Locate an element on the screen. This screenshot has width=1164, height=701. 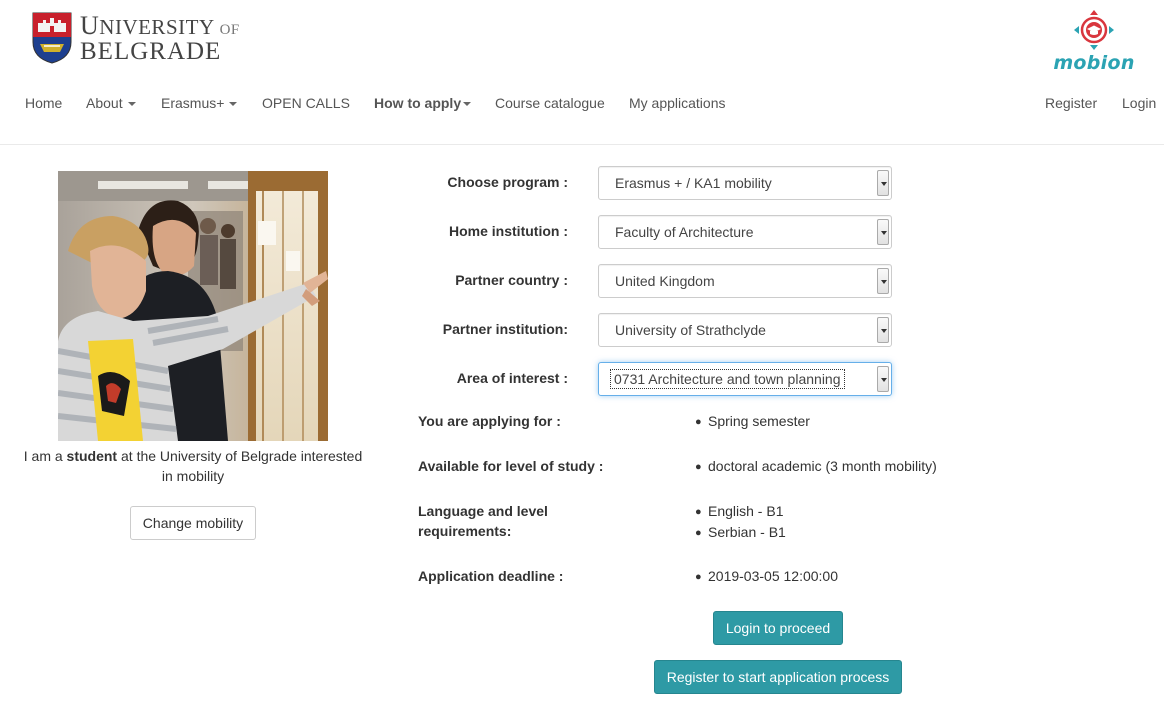
home-institution-selected-value: Faculty of Architecture is located at coordinates (684, 232).